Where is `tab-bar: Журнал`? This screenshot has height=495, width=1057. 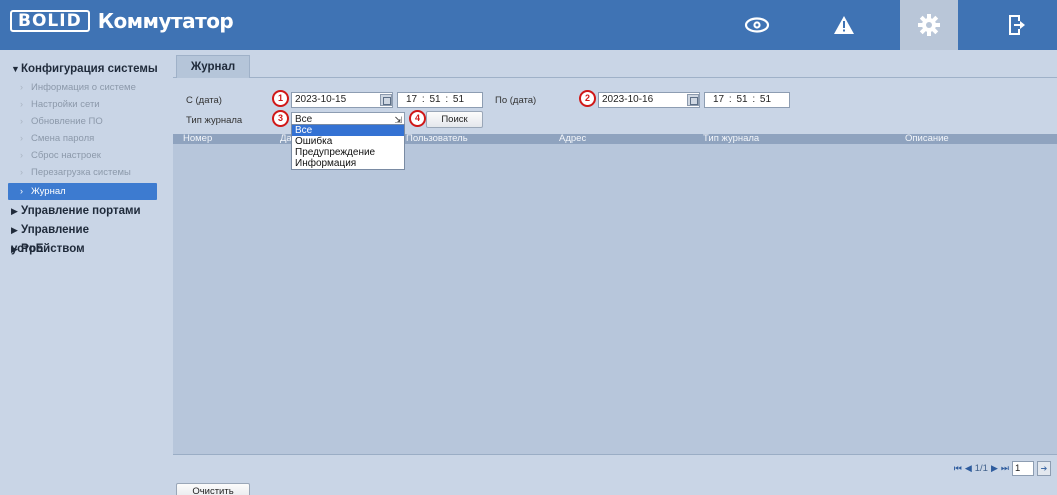
tab-bar: Журнал is located at coordinates (615, 66).